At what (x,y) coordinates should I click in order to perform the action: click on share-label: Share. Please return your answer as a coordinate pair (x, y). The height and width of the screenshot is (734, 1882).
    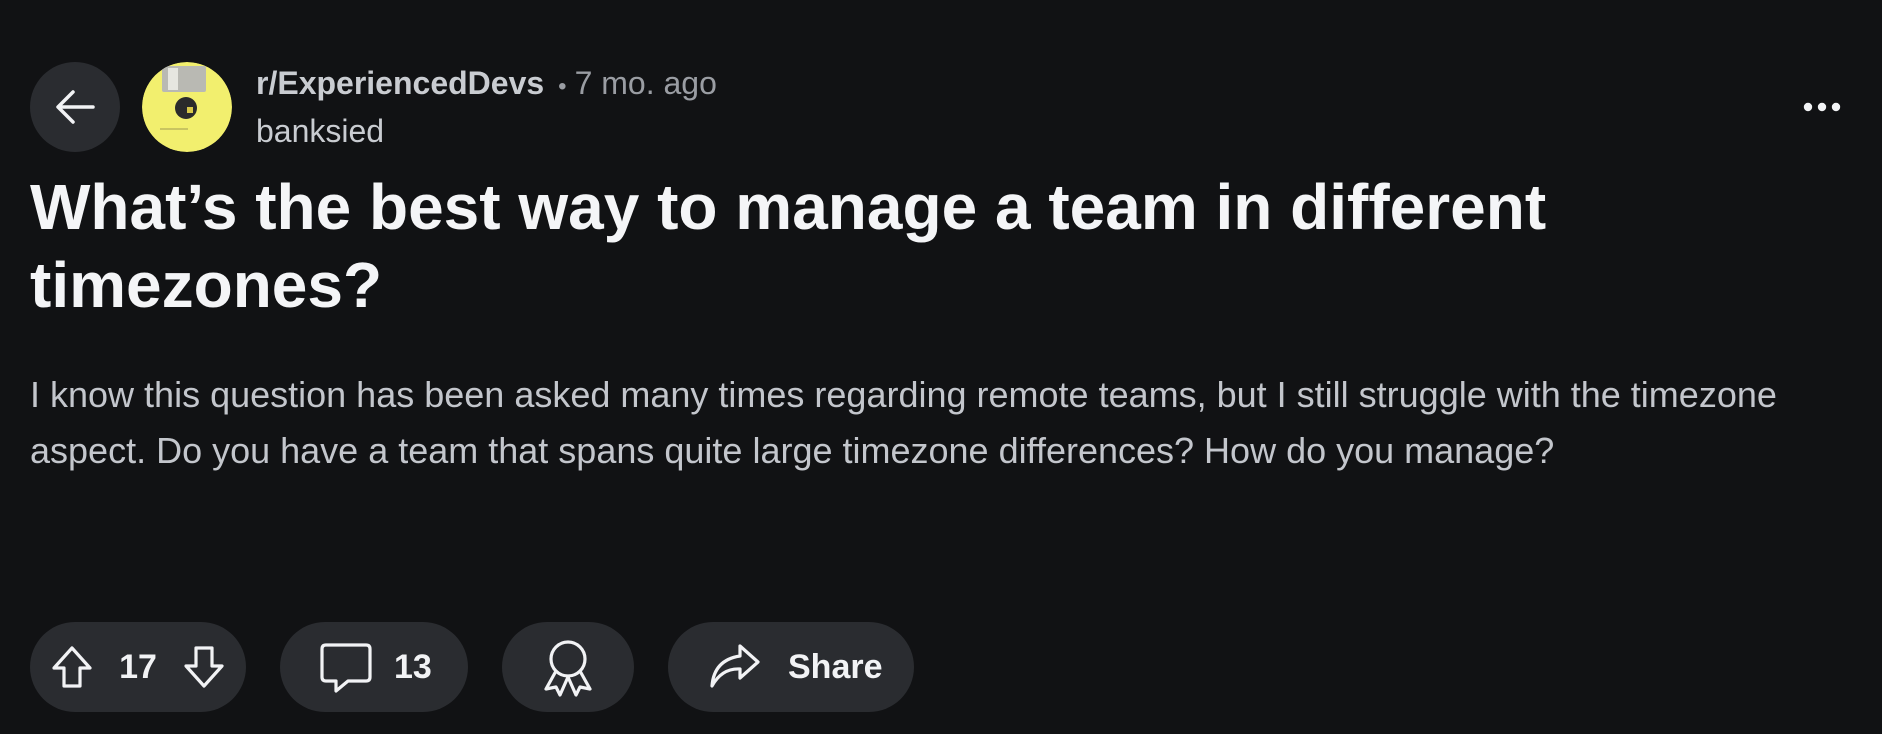
    Looking at the image, I should click on (835, 666).